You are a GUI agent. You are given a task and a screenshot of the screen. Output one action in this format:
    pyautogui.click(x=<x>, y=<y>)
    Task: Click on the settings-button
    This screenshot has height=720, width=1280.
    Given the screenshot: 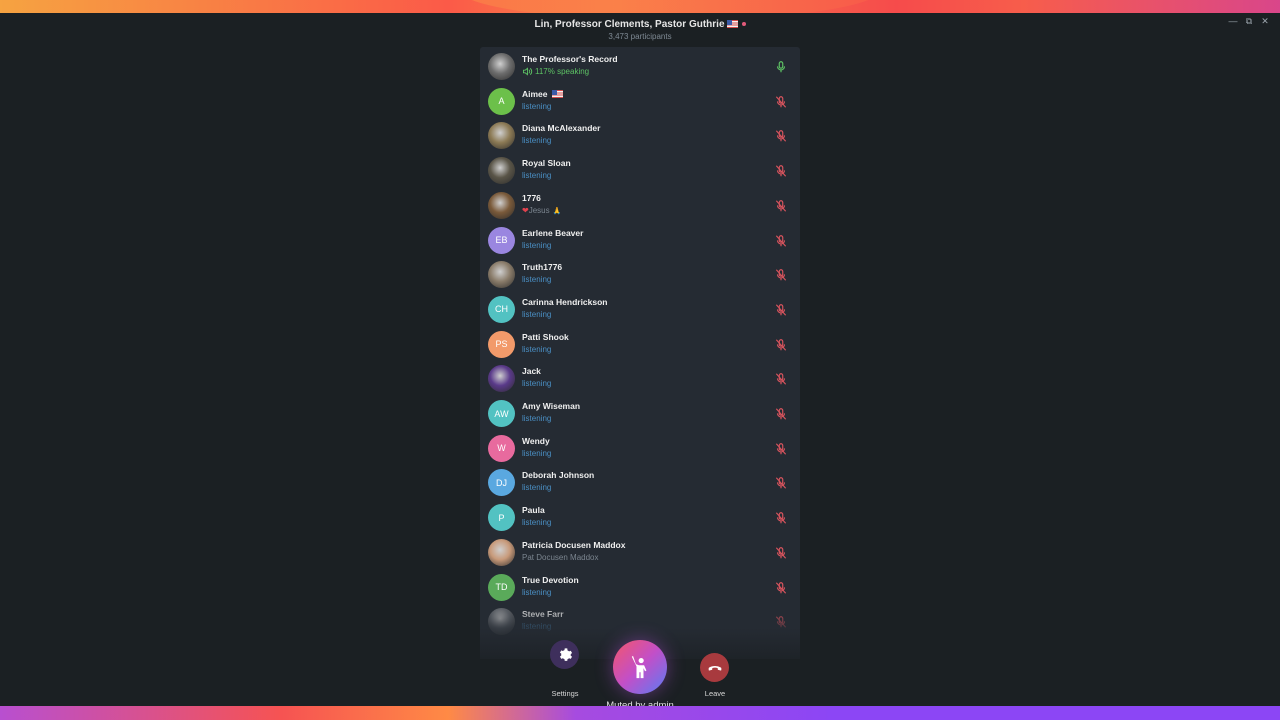 What is the action you would take?
    pyautogui.click(x=564, y=654)
    